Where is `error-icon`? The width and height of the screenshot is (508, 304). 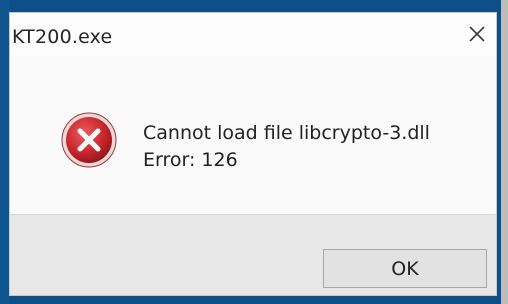 error-icon is located at coordinates (89, 140).